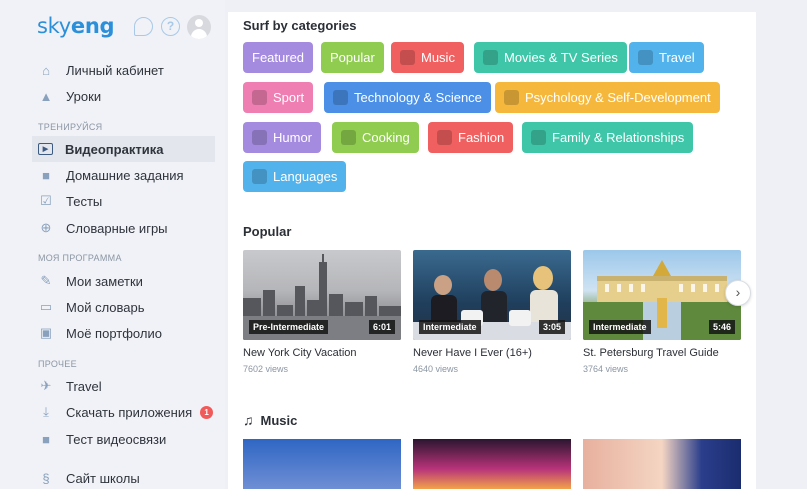 This screenshot has height=489, width=807. I want to click on sidebar-item-word-games: ⊕ Словарные игры, so click(123, 228).